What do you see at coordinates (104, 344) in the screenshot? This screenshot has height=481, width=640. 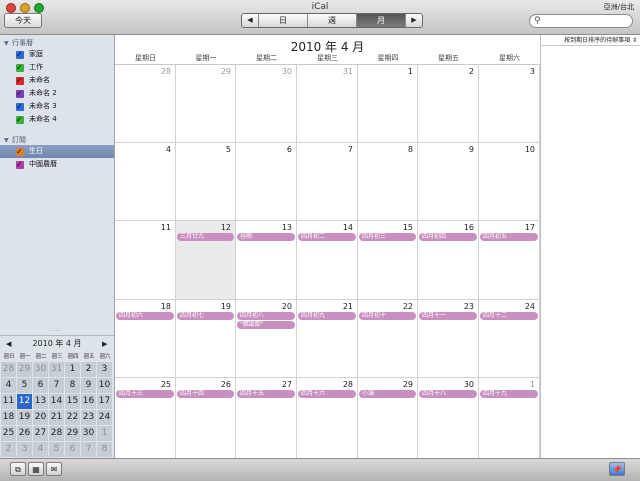 I see `mini-next-month-button: ▶` at bounding box center [104, 344].